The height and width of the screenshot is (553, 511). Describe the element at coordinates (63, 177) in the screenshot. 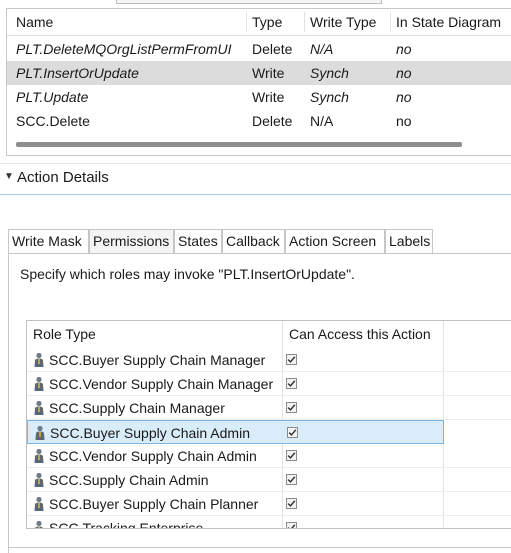

I see `section-title: Action Details` at that location.